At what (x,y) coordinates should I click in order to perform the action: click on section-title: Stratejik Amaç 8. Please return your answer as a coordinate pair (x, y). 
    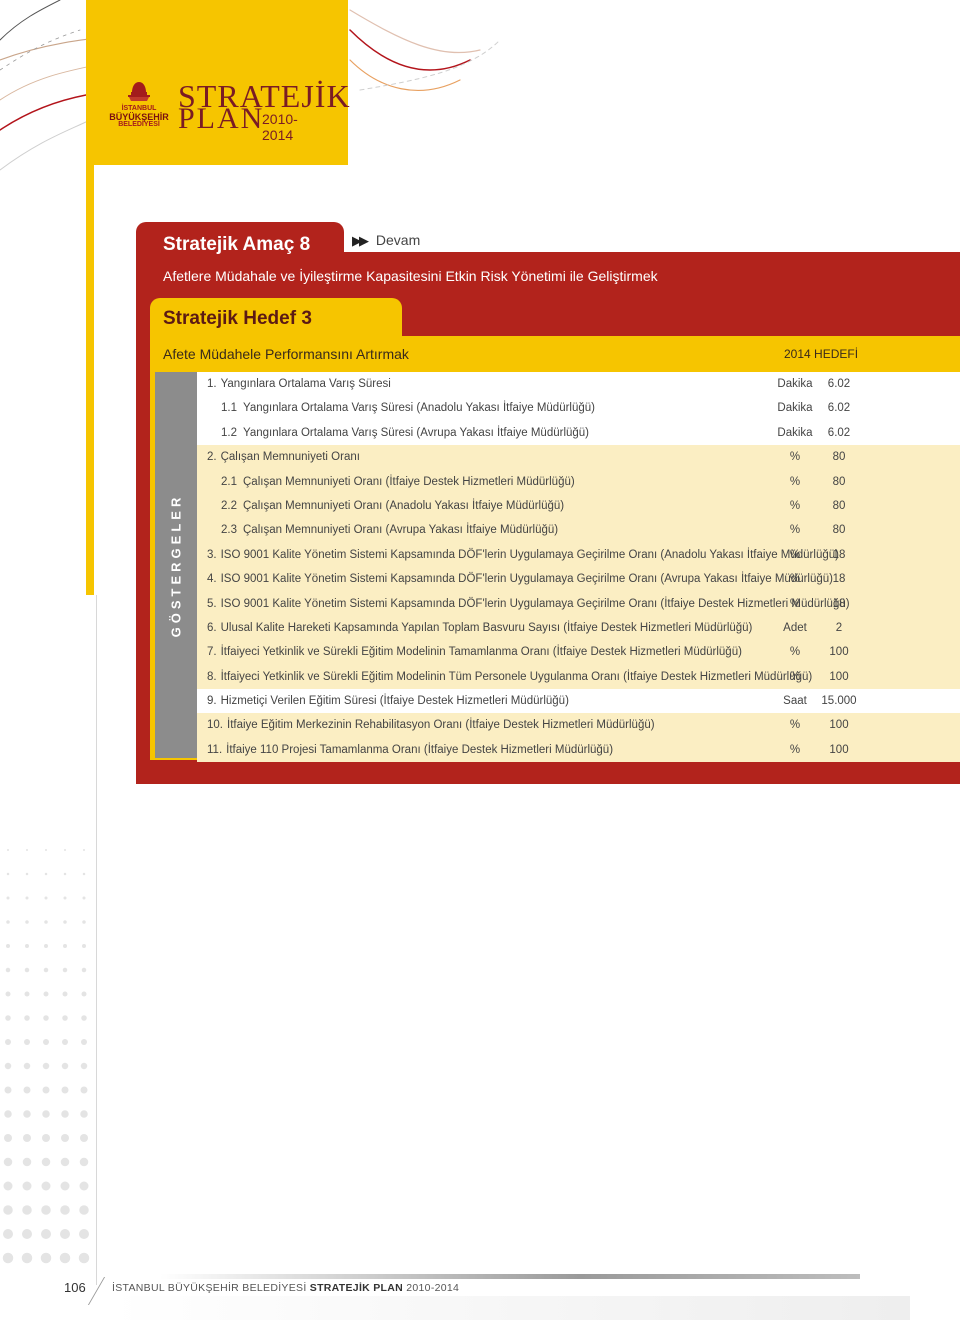
    Looking at the image, I should click on (237, 244).